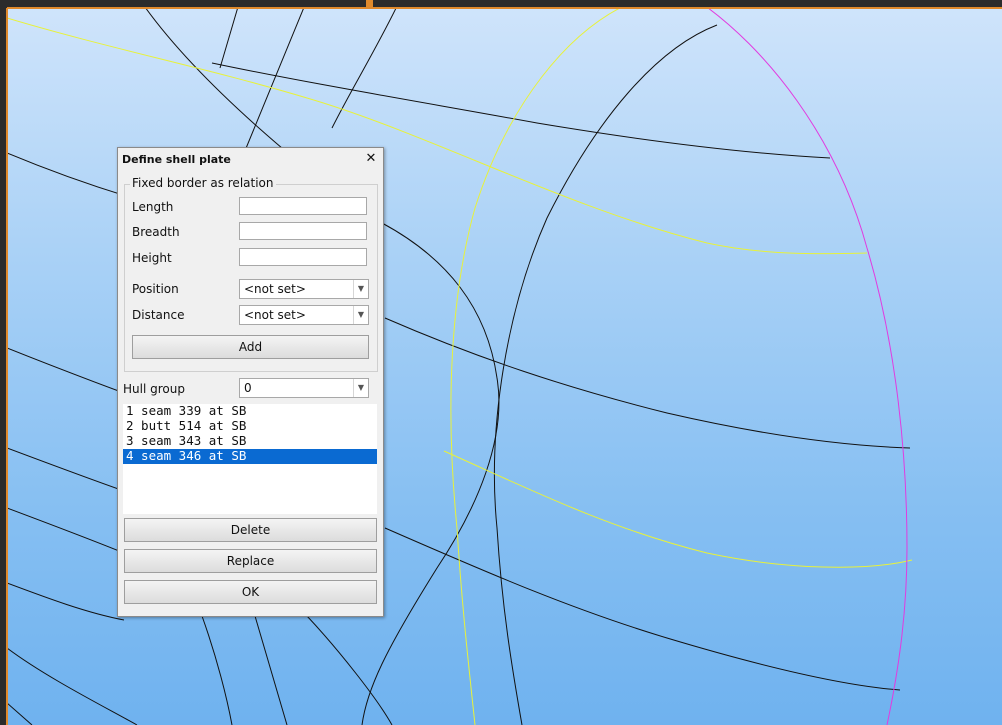 The image size is (1002, 725). What do you see at coordinates (275, 289) in the screenshot?
I see `position-value: <not set>` at bounding box center [275, 289].